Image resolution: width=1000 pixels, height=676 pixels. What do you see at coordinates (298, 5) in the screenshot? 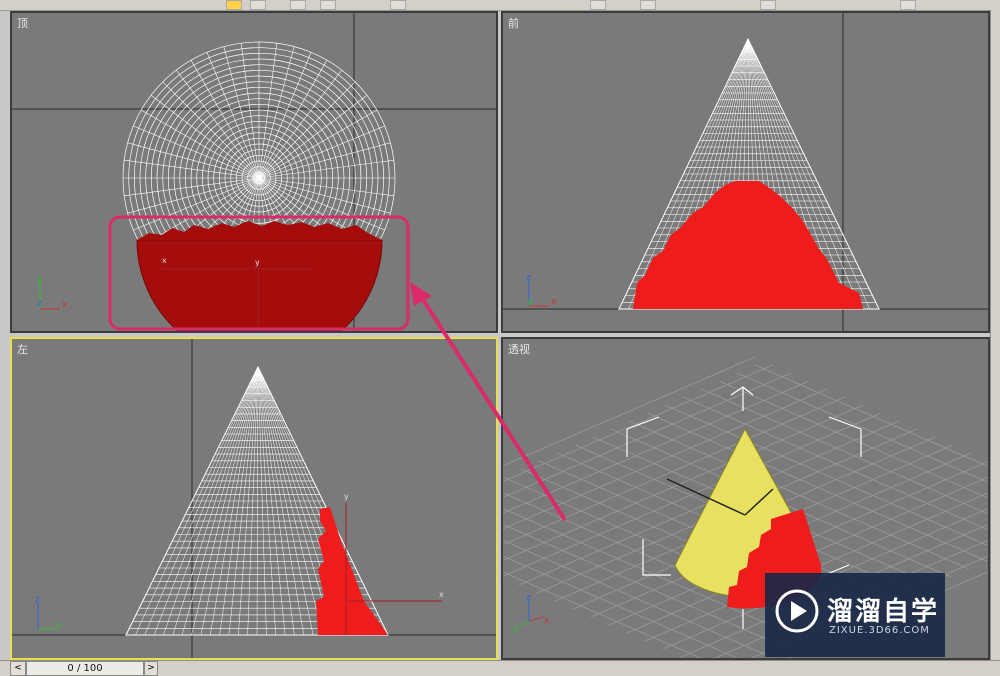
I see `rotate-tool-button` at bounding box center [298, 5].